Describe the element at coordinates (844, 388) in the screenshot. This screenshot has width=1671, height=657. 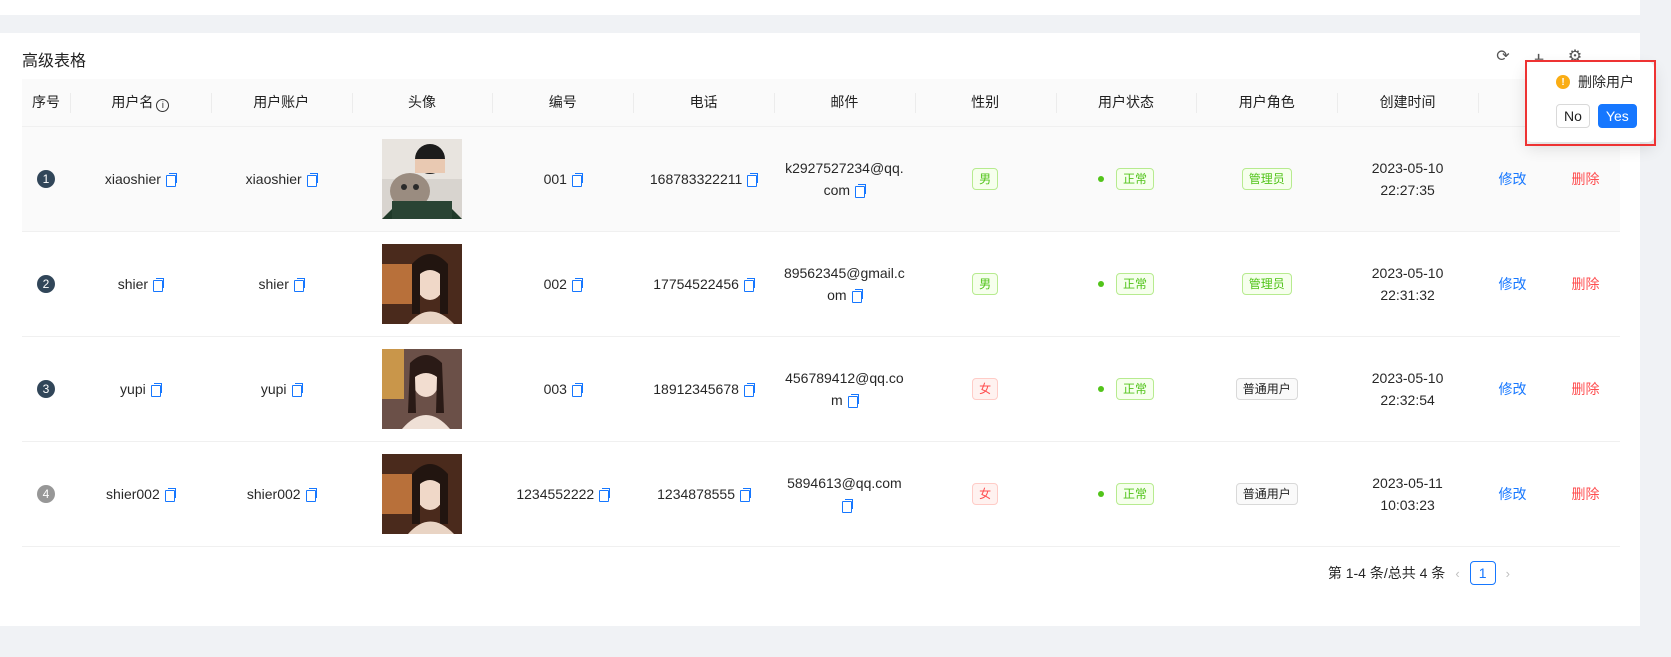
I see `email: 456789412@qq.com` at that location.